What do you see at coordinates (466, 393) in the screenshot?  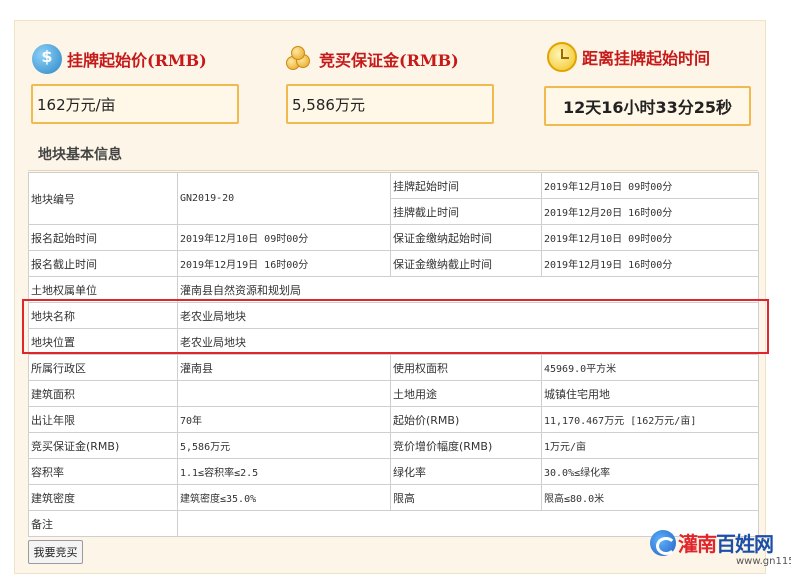 I see `land-use-label: 土地用途` at bounding box center [466, 393].